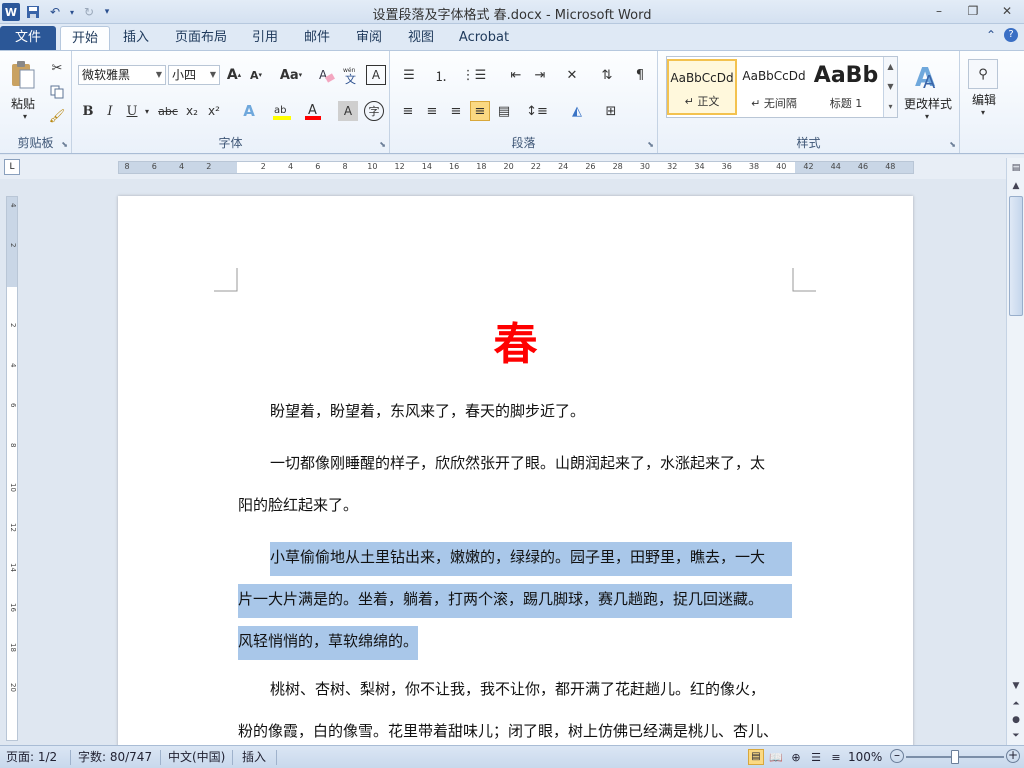 The width and height of the screenshot is (1024, 768). I want to click on zoom-in-icon: +, so click(1013, 756).